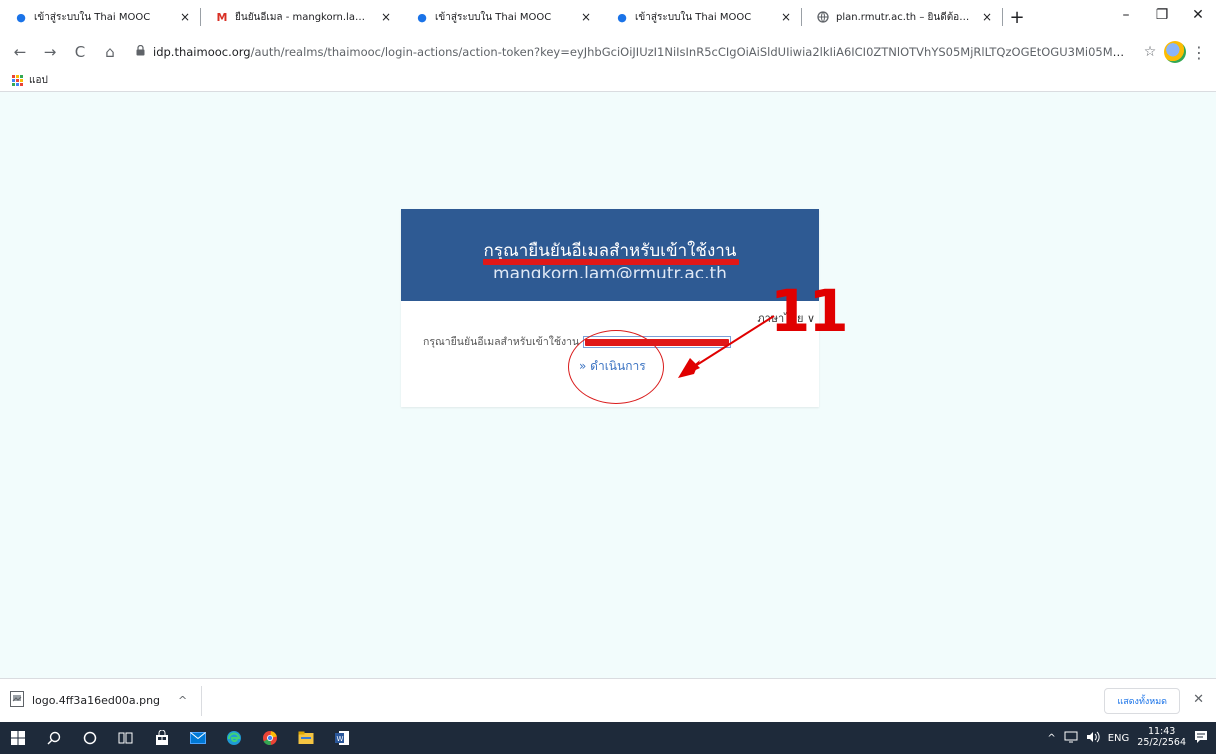  Describe the element at coordinates (1071, 738) in the screenshot. I see `network-icon` at that location.